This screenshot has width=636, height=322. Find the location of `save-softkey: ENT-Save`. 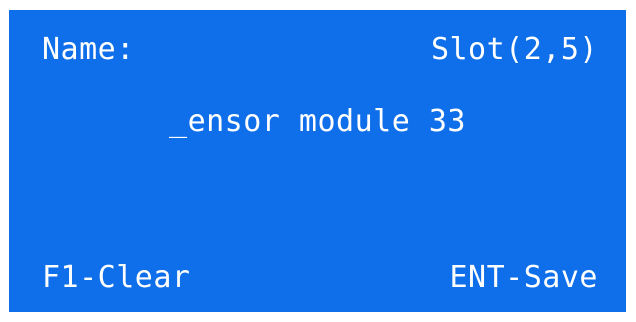

save-softkey: ENT-Save is located at coordinates (524, 278).